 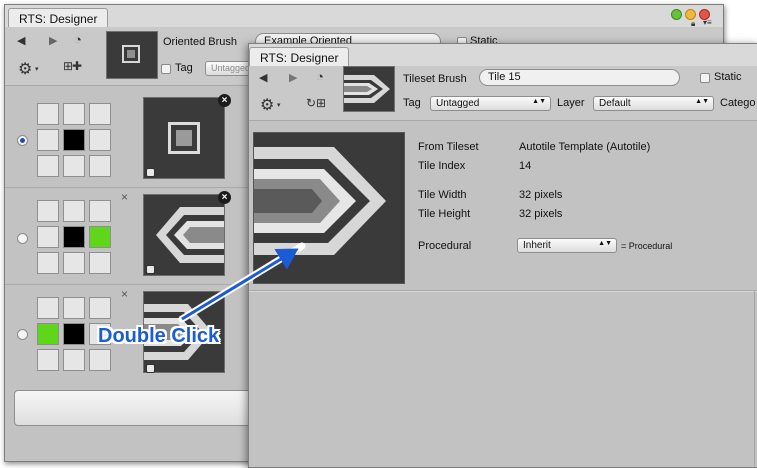 I want to click on arrow-icon, so click(x=240, y=284).